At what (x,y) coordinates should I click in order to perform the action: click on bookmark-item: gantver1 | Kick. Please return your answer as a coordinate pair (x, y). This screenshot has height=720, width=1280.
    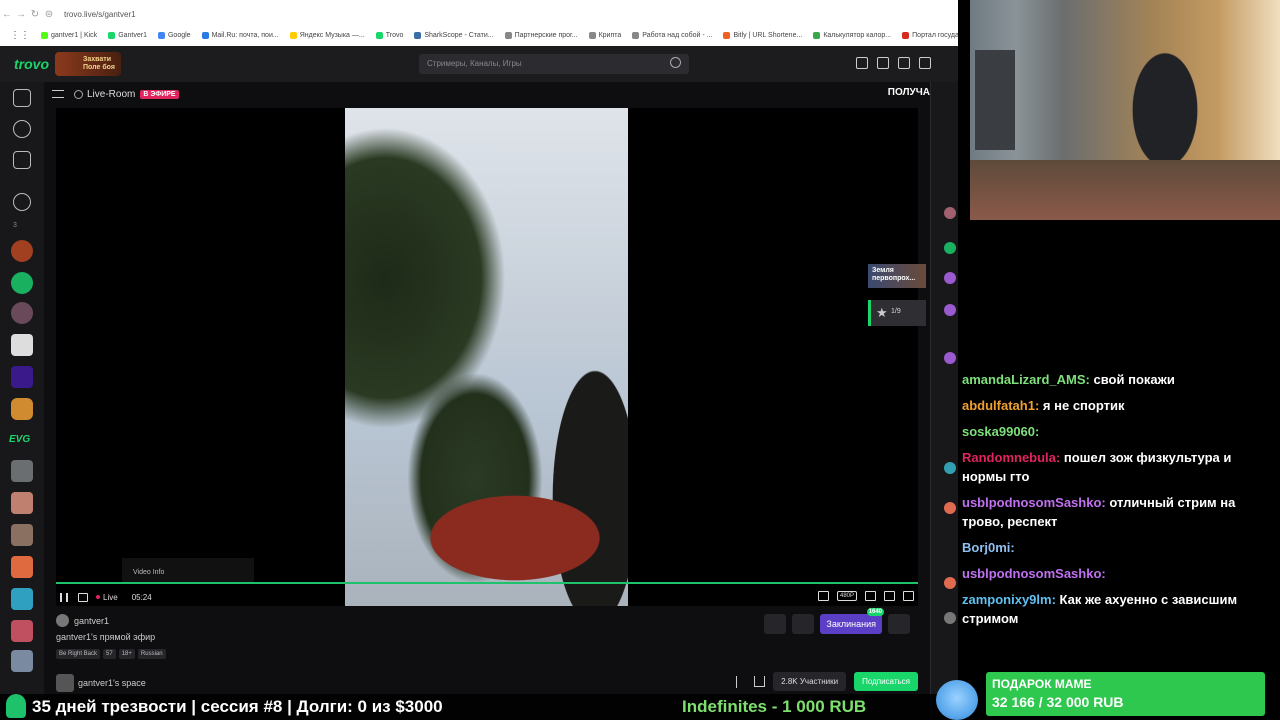
    Looking at the image, I should click on (69, 35).